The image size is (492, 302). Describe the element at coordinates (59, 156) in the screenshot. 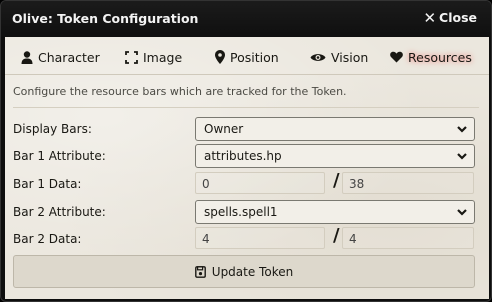

I see `bar1-attribute-label: Bar 1 Attribute:` at that location.